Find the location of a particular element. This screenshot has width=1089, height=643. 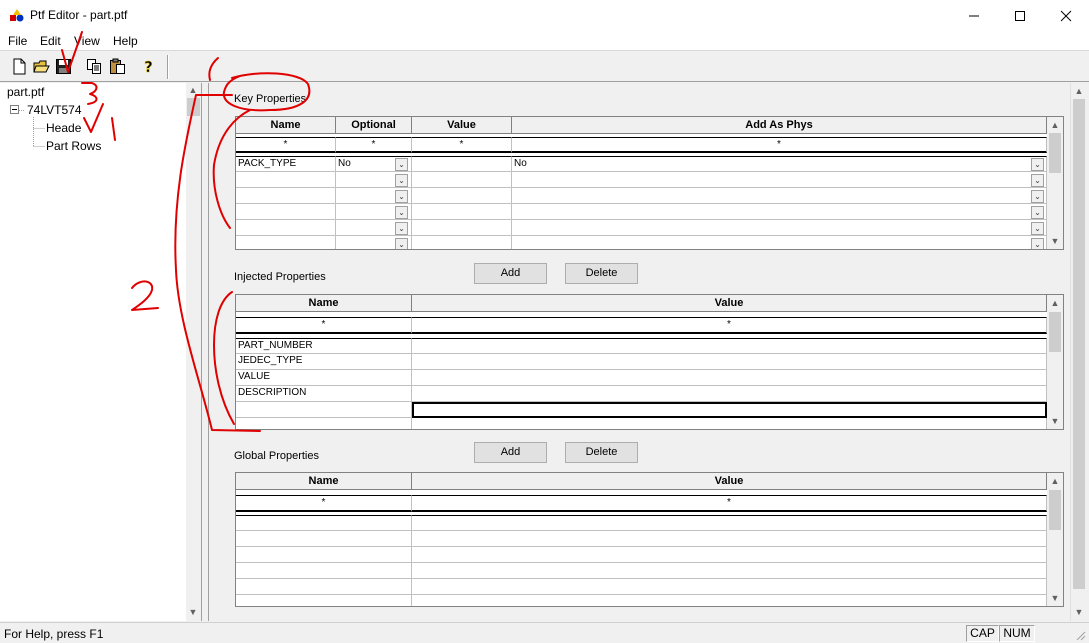

global-delete-button: Delete is located at coordinates (601, 452).